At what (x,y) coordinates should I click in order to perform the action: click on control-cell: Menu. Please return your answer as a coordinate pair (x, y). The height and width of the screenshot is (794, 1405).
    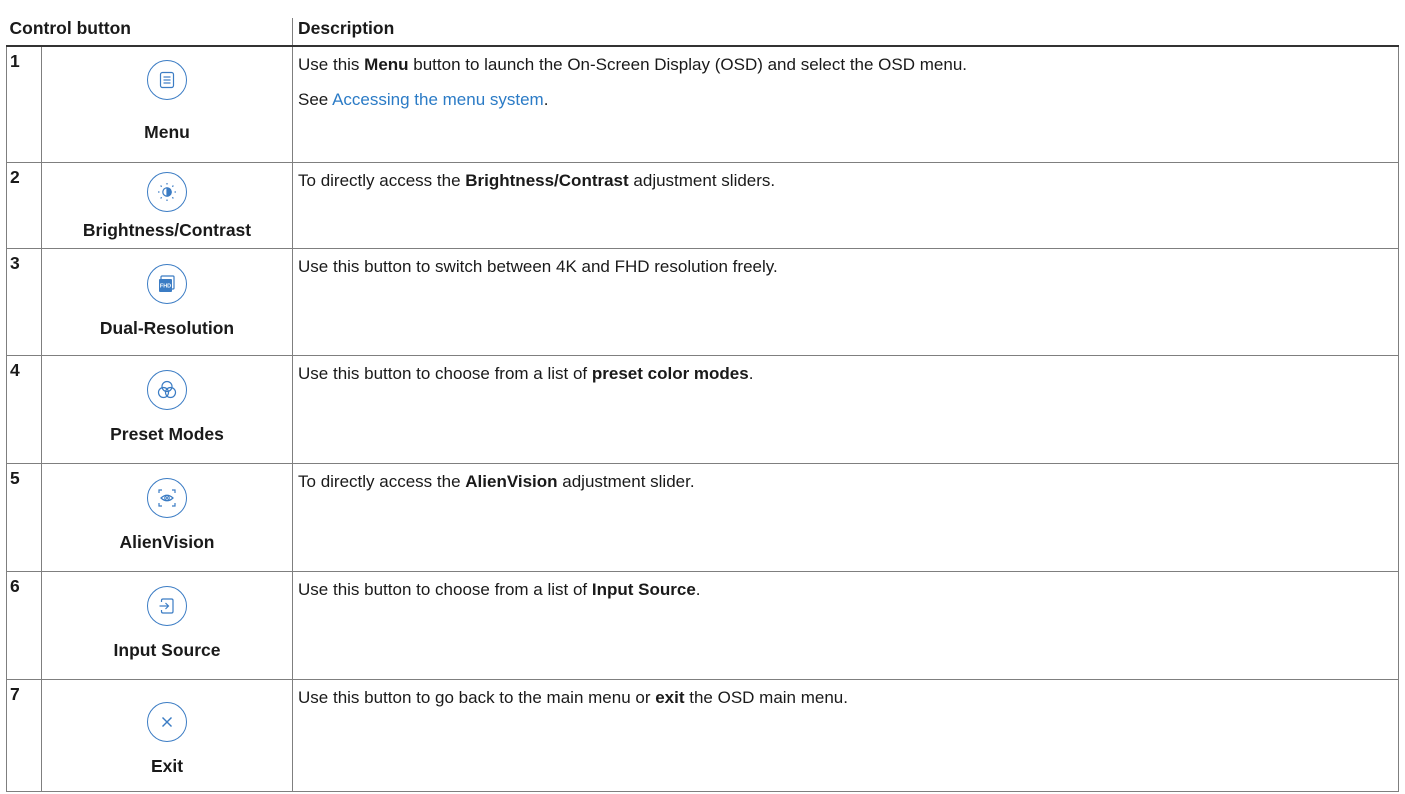
    Looking at the image, I should click on (167, 104).